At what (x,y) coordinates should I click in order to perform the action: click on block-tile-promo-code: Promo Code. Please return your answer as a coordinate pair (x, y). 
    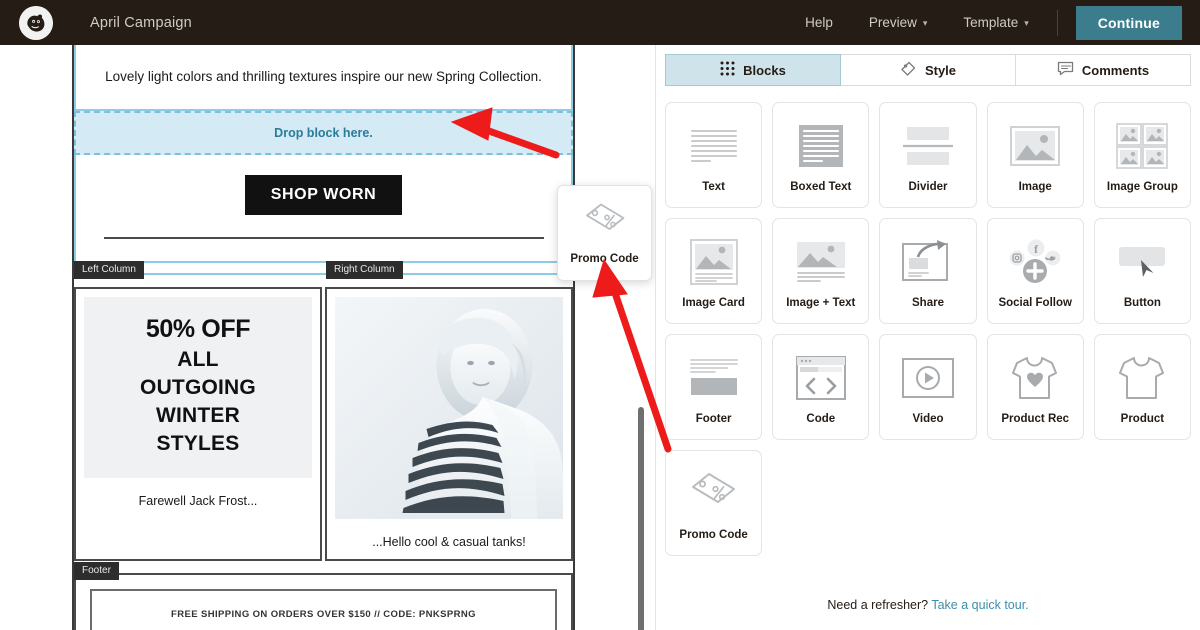
    Looking at the image, I should click on (714, 503).